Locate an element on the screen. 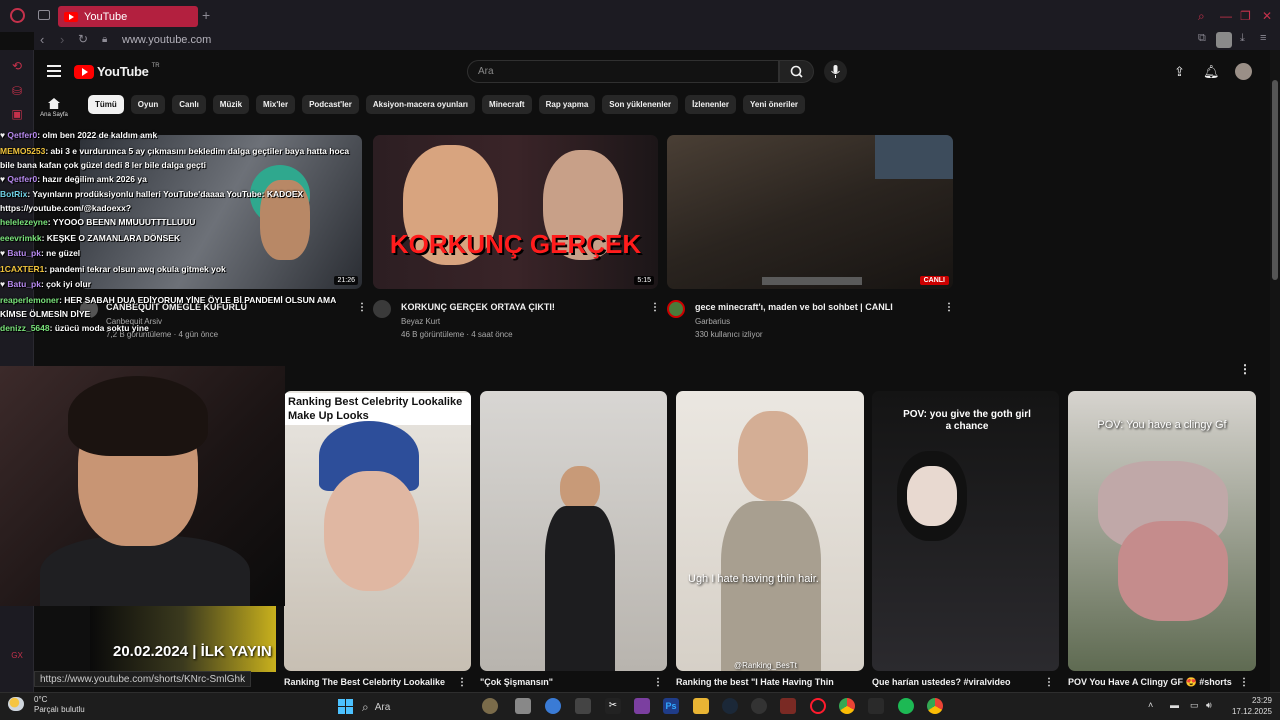  copilot-icon is located at coordinates (553, 706).